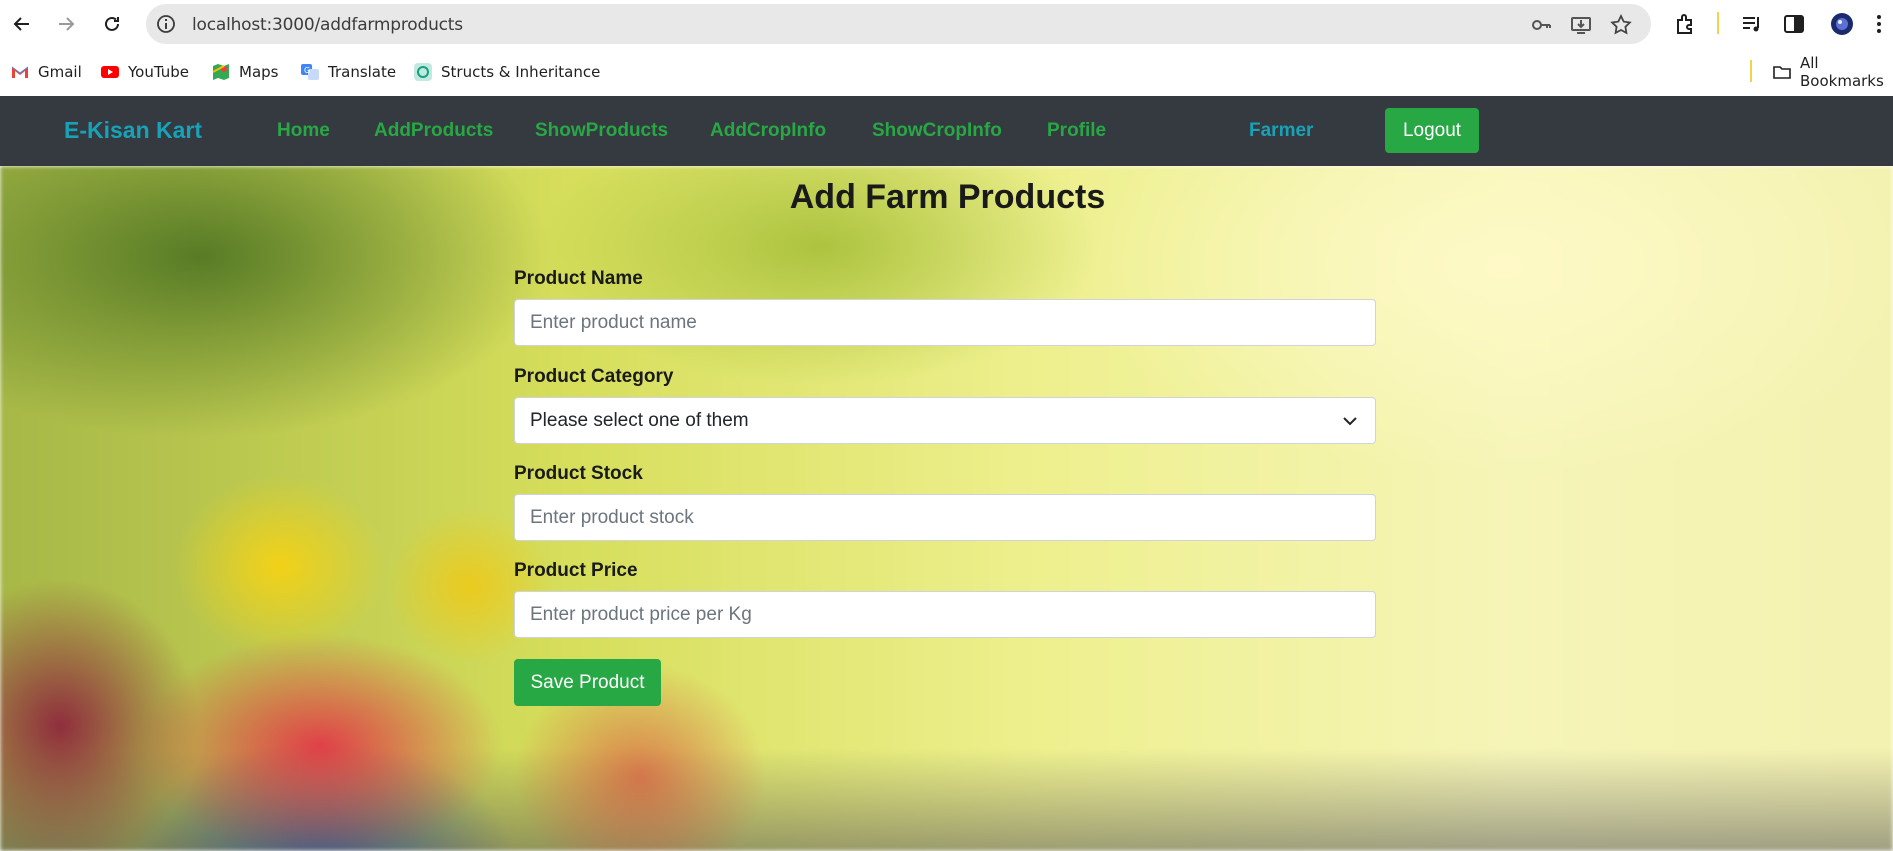  What do you see at coordinates (362, 72) in the screenshot?
I see `bookmark-label: Translate` at bounding box center [362, 72].